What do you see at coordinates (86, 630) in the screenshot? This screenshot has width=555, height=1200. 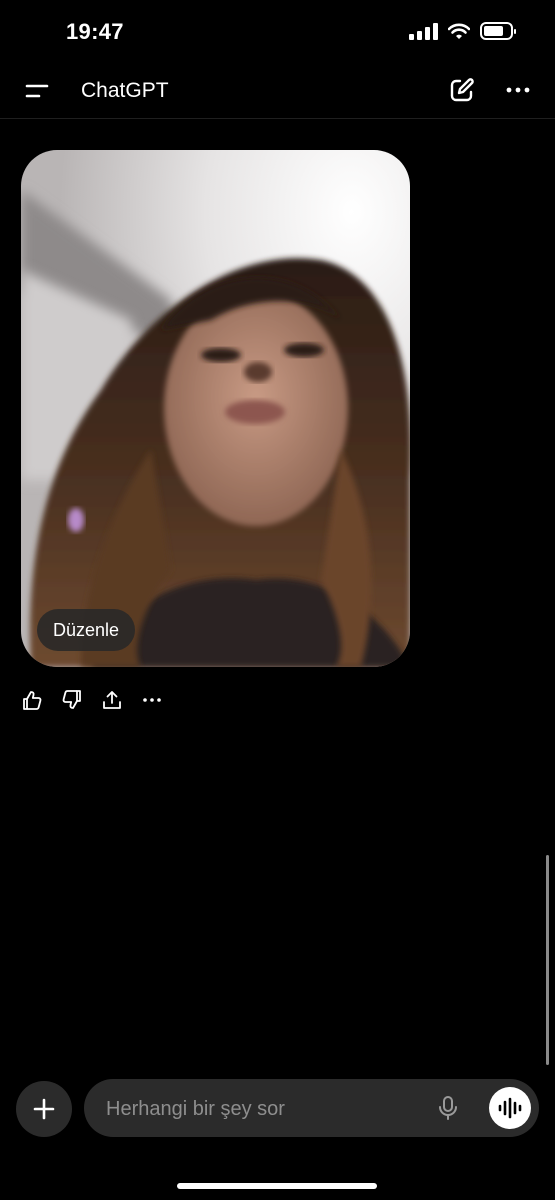 I see `edit-image-button: Düzenle` at bounding box center [86, 630].